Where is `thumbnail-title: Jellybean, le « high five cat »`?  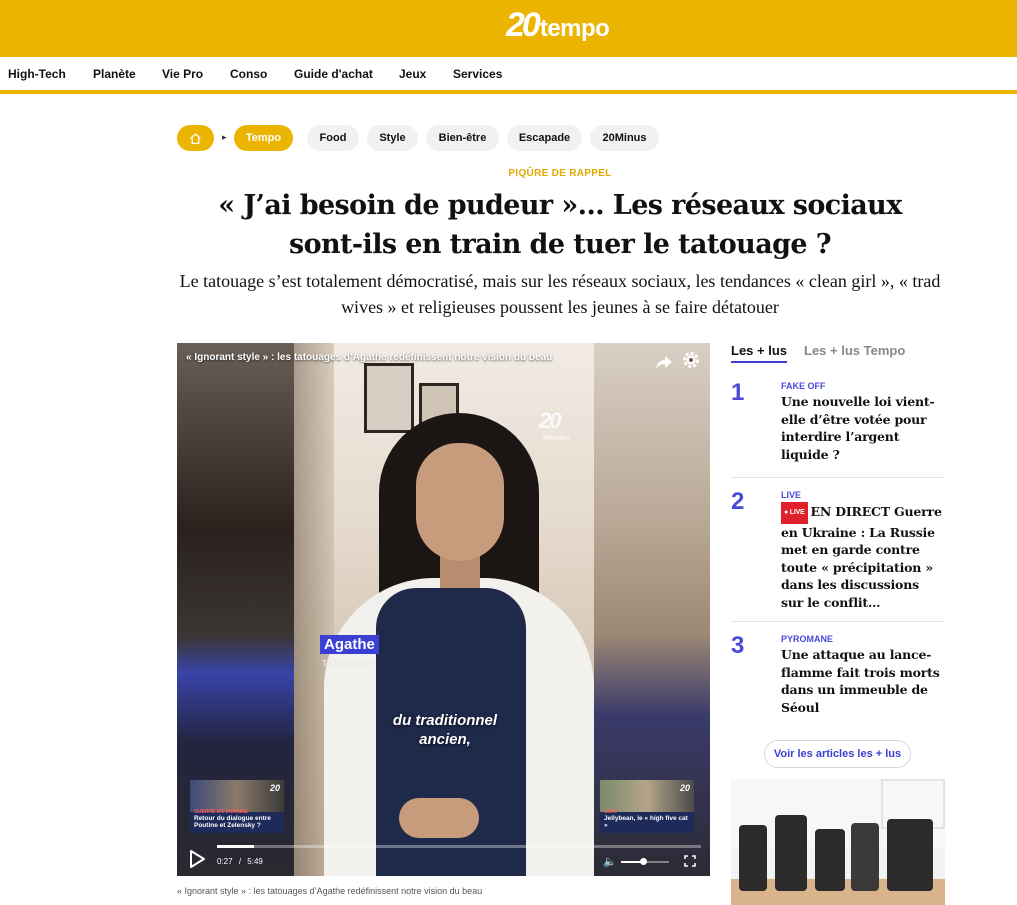
thumbnail-title: Jellybean, le « high five cat » is located at coordinates (646, 822).